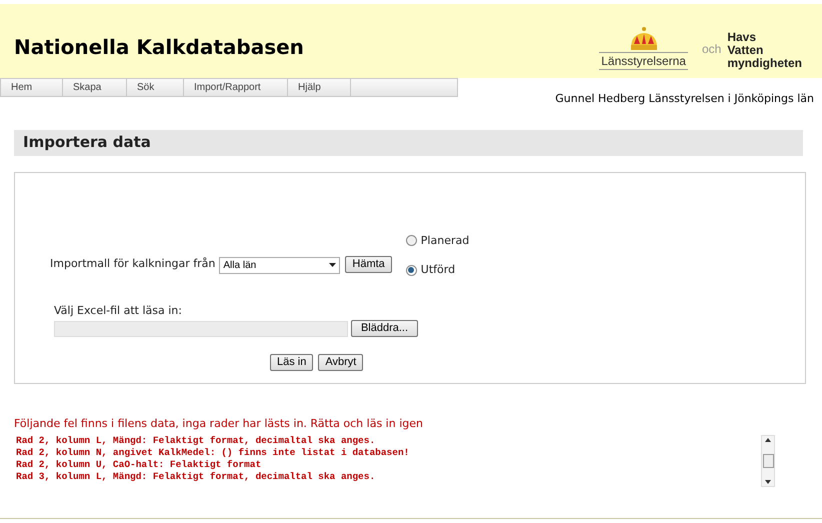  What do you see at coordinates (332, 265) in the screenshot?
I see `dropdown-arrow-icon` at bounding box center [332, 265].